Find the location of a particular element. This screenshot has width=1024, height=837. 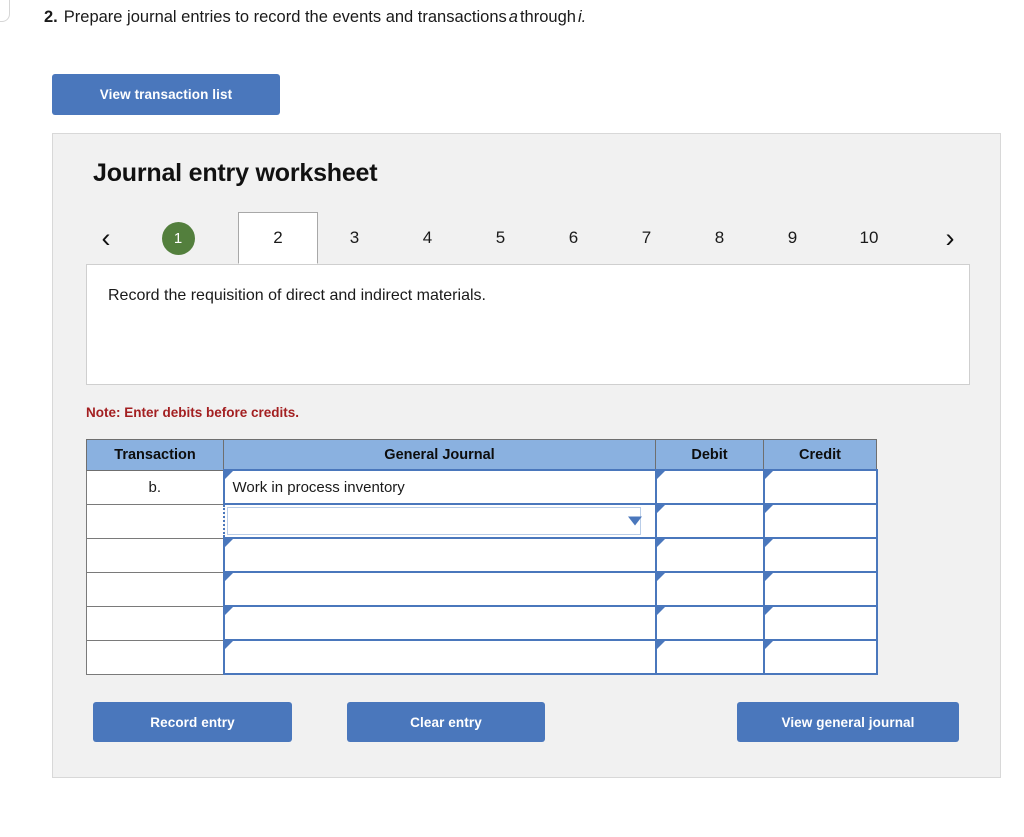

column-header-general-journal: General Journal is located at coordinates (439, 455).